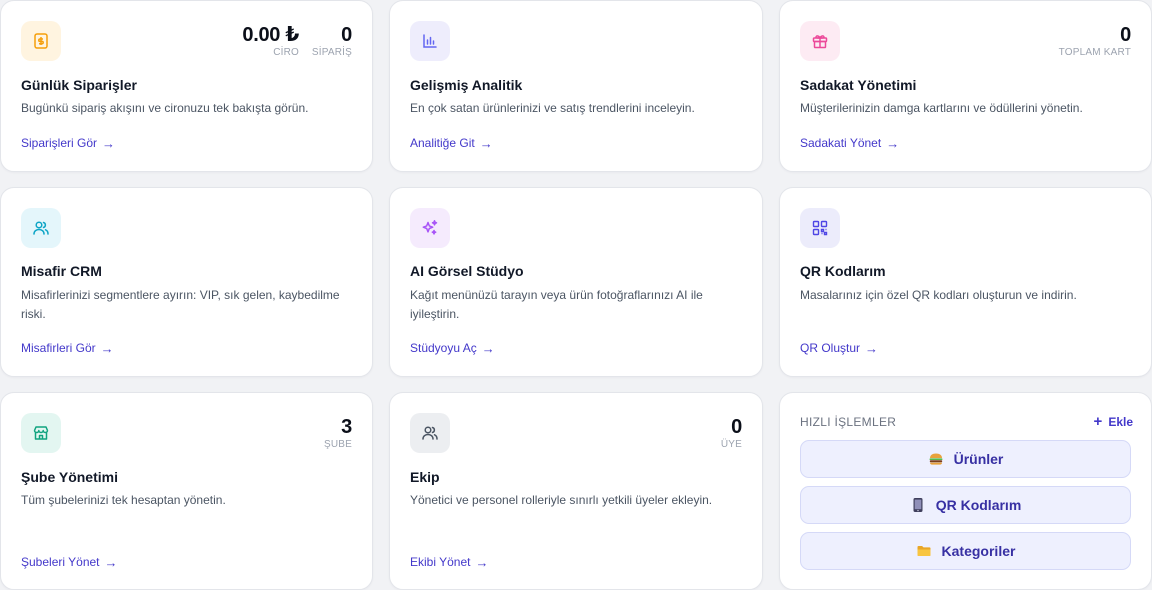  Describe the element at coordinates (286, 52) in the screenshot. I see `revenue-label: CİRO` at that location.